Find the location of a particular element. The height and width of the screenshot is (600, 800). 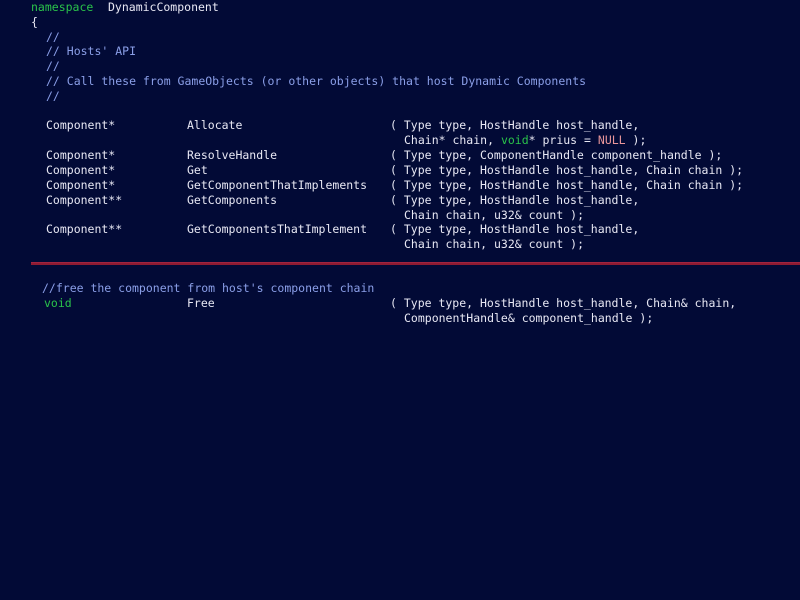

function-args-allocate-line2: Chain* chain, void* prius = NULL ); is located at coordinates (525, 140).